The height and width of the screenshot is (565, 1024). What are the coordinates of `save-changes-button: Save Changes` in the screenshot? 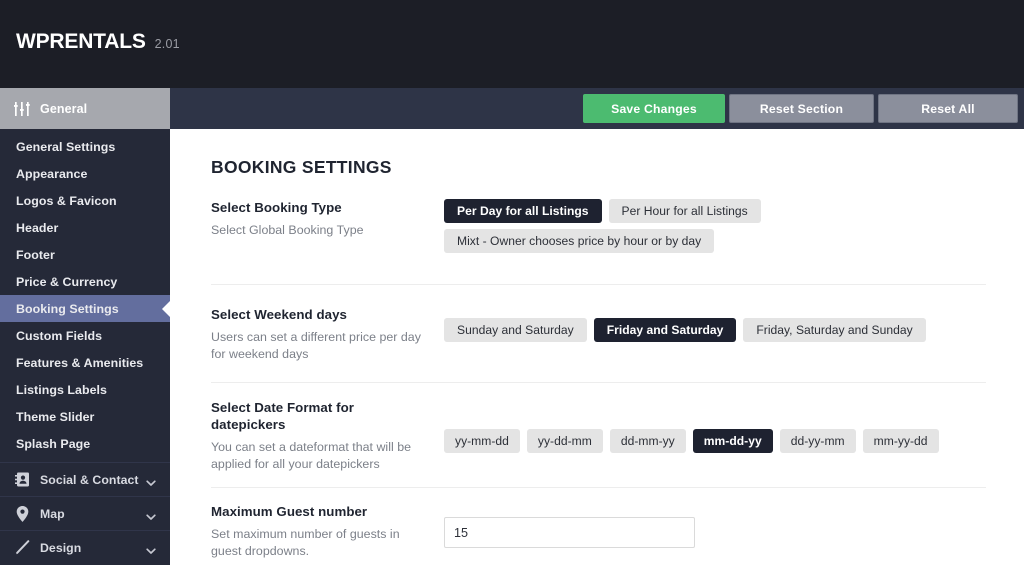 It's located at (654, 108).